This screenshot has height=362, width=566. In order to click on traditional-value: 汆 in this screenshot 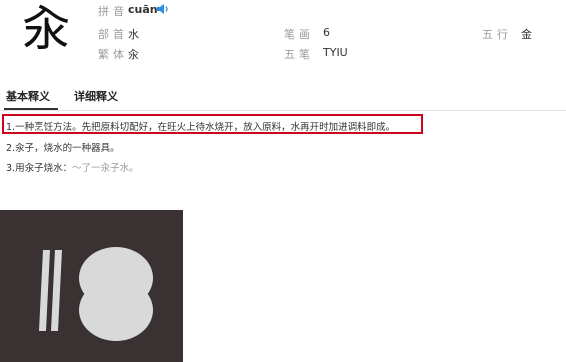, I will do `click(133, 54)`.